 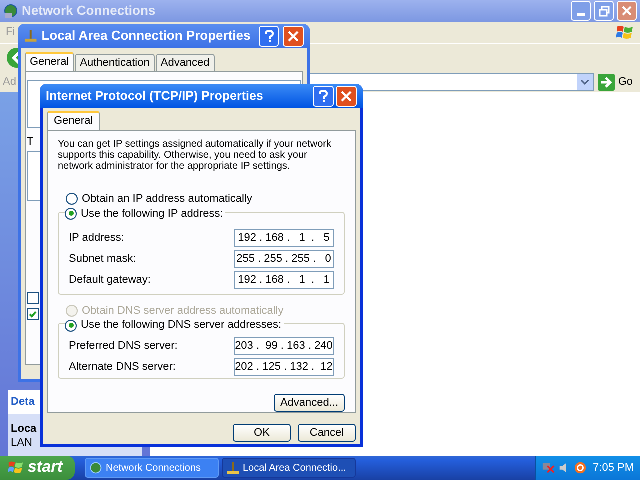 I want to click on clock: 7:05 PM, so click(x=613, y=468).